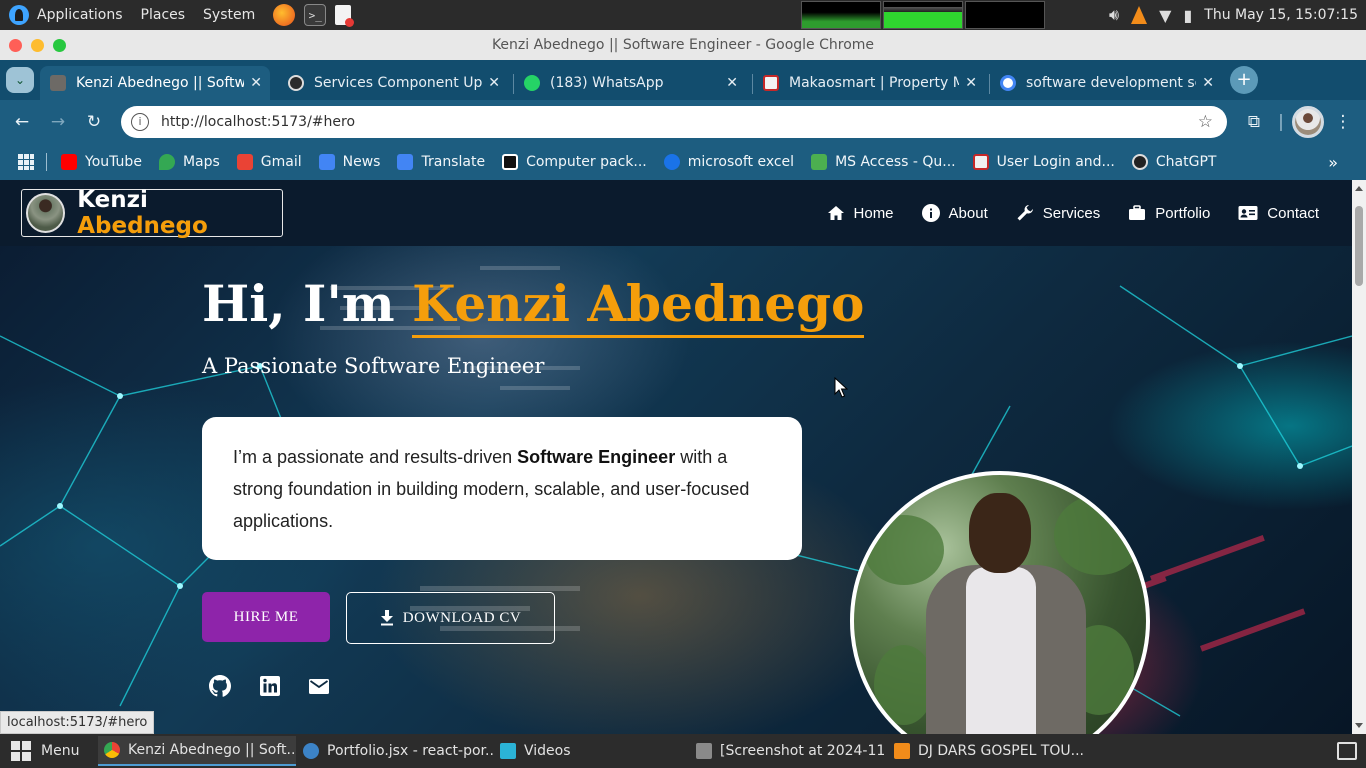 The height and width of the screenshot is (768, 1366). I want to click on address-bar: i http://localhost:5173/#hero ☆, so click(674, 122).